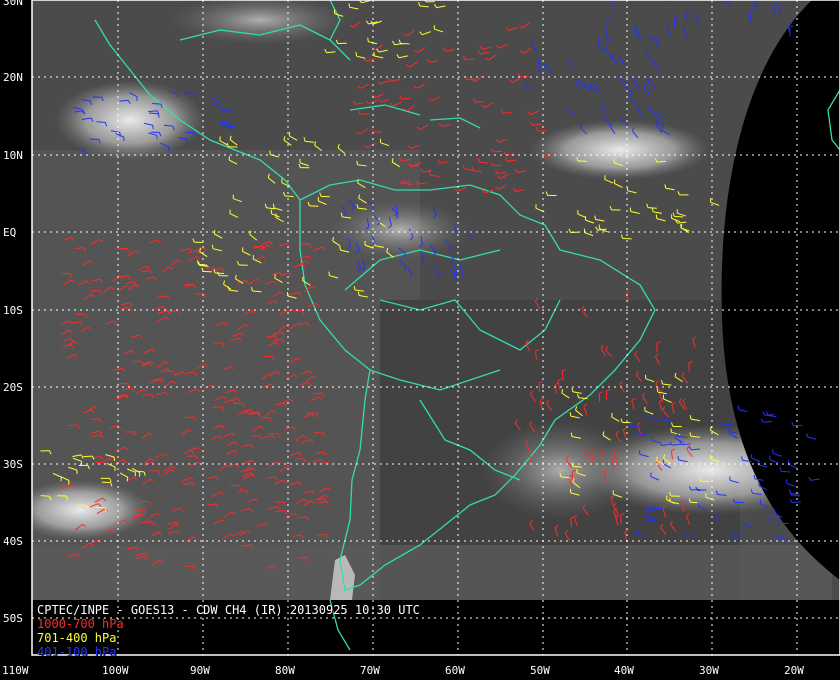 Image resolution: width=840 pixels, height=680 pixels. What do you see at coordinates (77, 652) in the screenshot?
I see `legend-high-level: 401-100 hPa` at bounding box center [77, 652].